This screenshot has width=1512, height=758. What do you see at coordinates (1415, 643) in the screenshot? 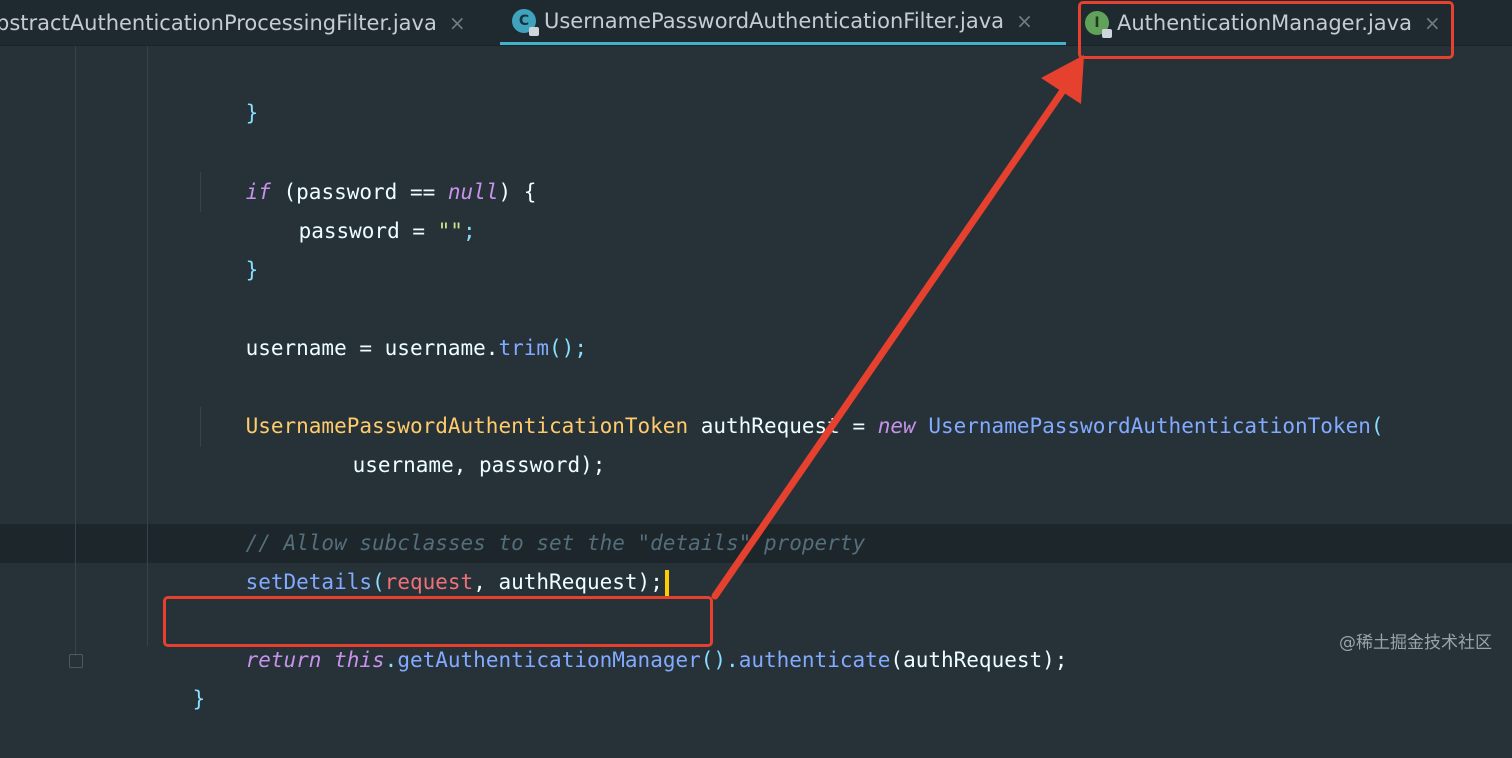
I see `watermark: @稀土掘金技术社区` at bounding box center [1415, 643].